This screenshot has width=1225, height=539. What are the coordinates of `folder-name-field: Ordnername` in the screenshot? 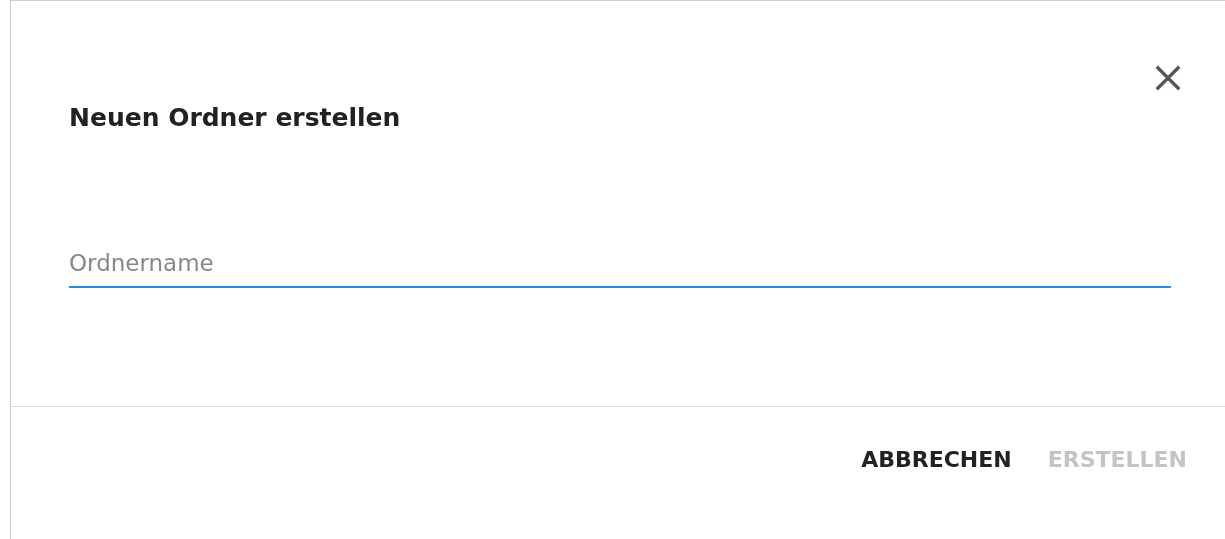 It's located at (620, 269).